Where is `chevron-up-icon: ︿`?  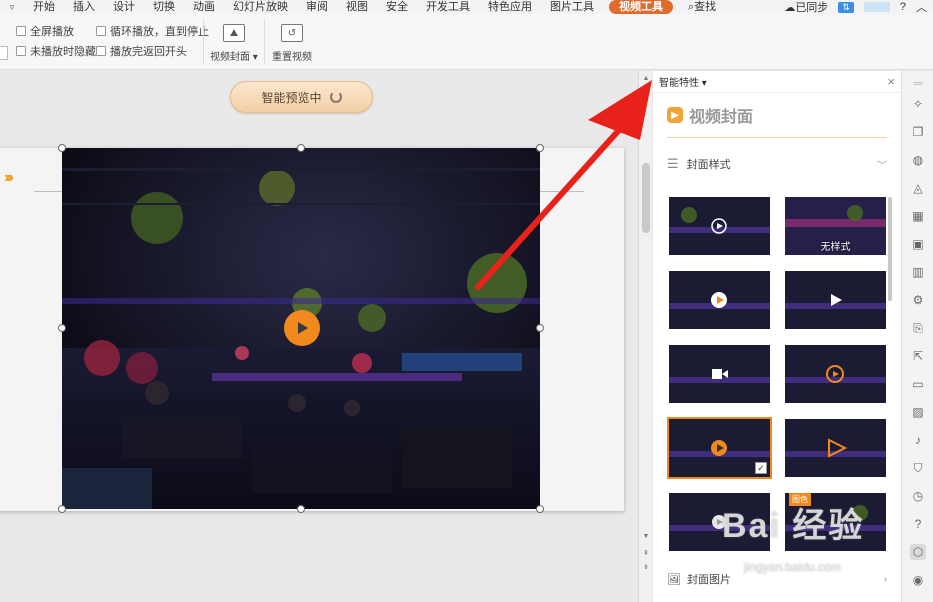 chevron-up-icon: ︿ is located at coordinates (921, 7).